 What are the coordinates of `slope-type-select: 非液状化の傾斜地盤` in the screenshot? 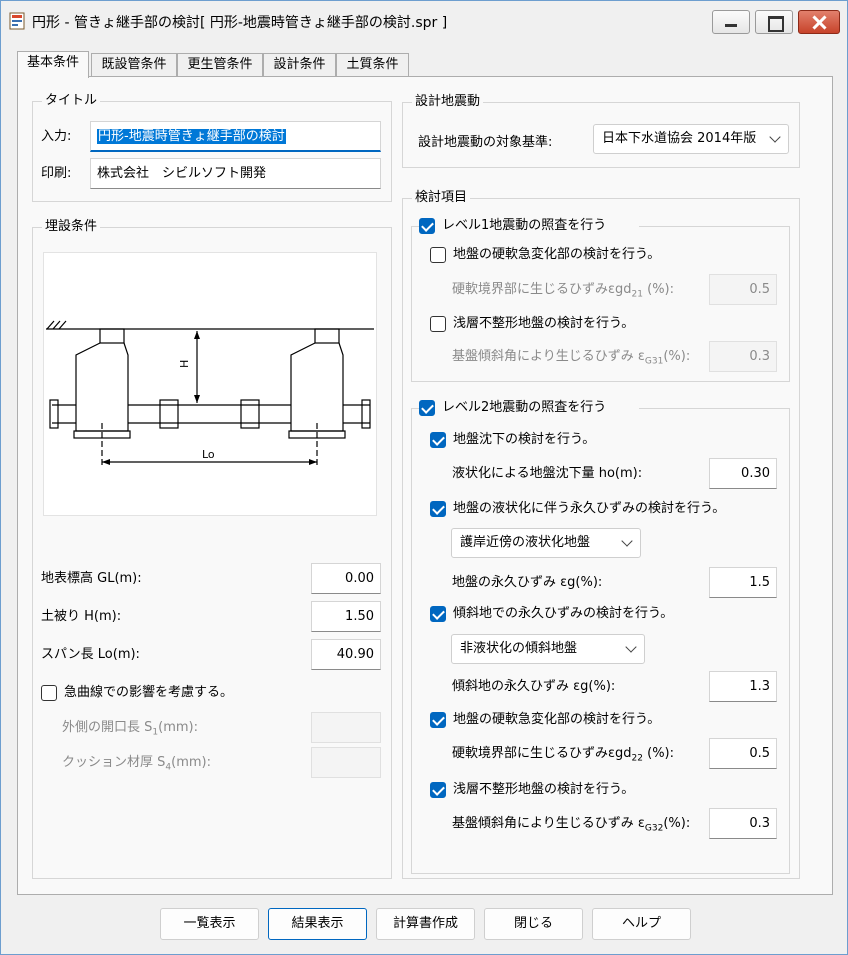 It's located at (548, 649).